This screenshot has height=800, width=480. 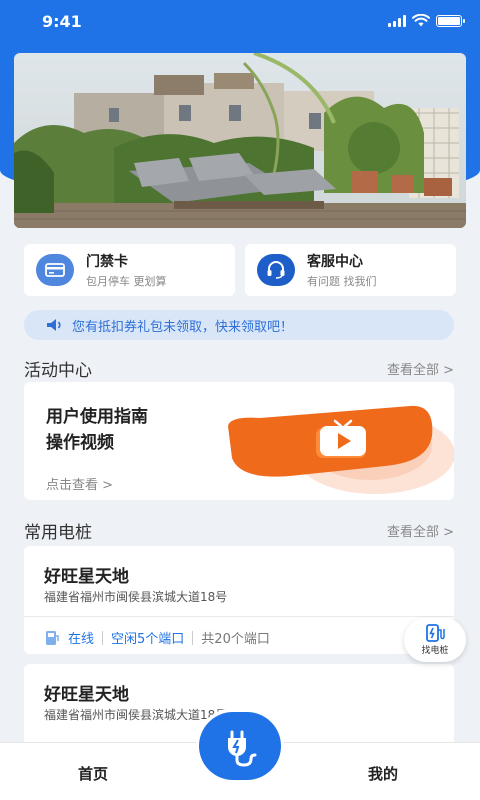 What do you see at coordinates (183, 327) in the screenshot?
I see `notice-text: 您有抵扣券礼包未领取，快来领取吧！` at bounding box center [183, 327].